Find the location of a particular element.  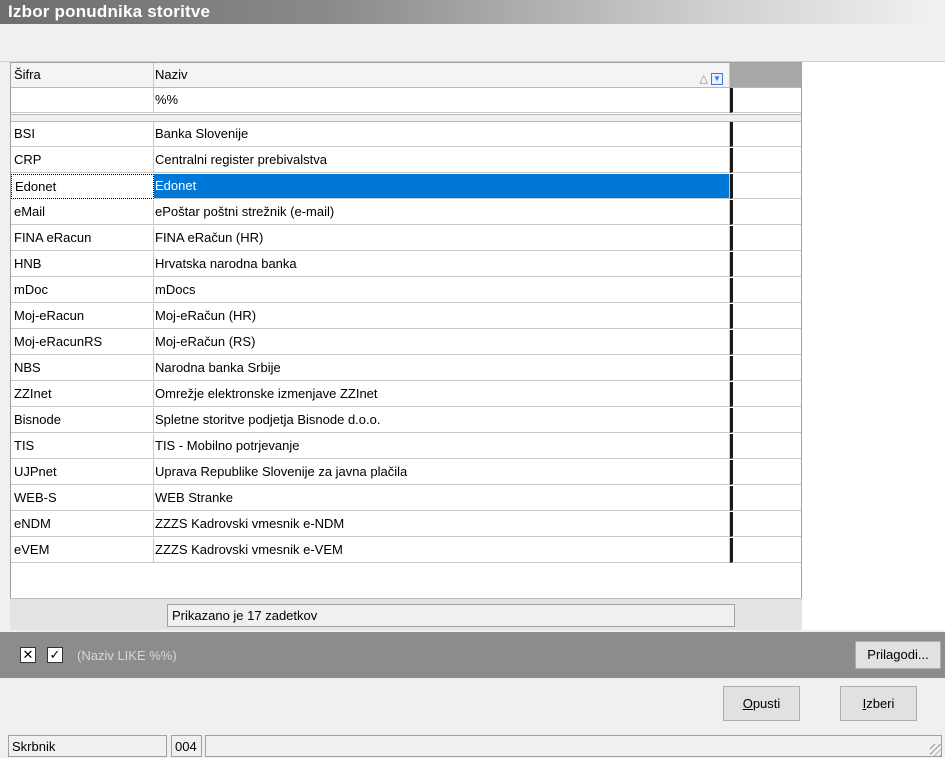

cell-code: eNDM is located at coordinates (82, 524).